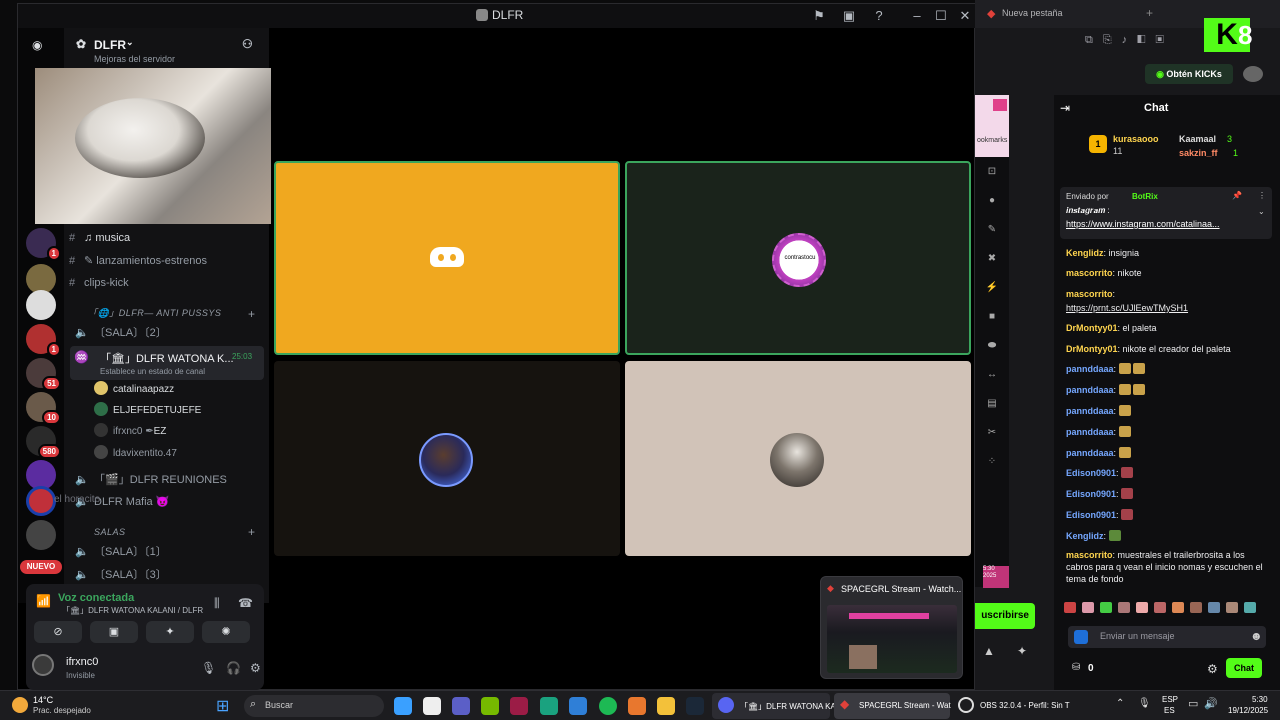 The width and height of the screenshot is (1280, 720). I want to click on pin-icon: 📌, so click(1237, 195).